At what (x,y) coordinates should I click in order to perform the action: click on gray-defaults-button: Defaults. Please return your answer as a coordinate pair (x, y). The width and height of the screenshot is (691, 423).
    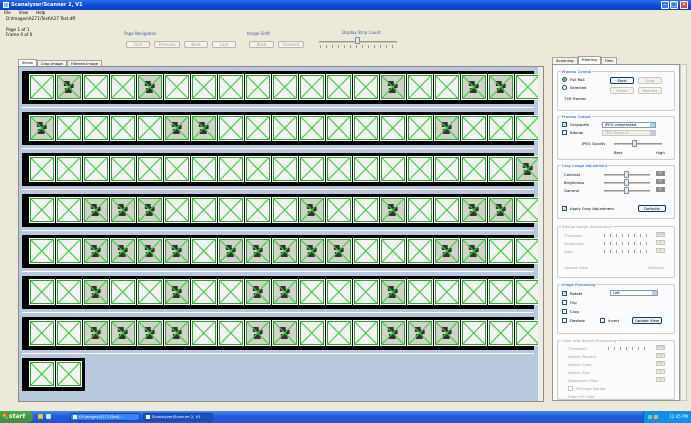
    Looking at the image, I should click on (652, 208).